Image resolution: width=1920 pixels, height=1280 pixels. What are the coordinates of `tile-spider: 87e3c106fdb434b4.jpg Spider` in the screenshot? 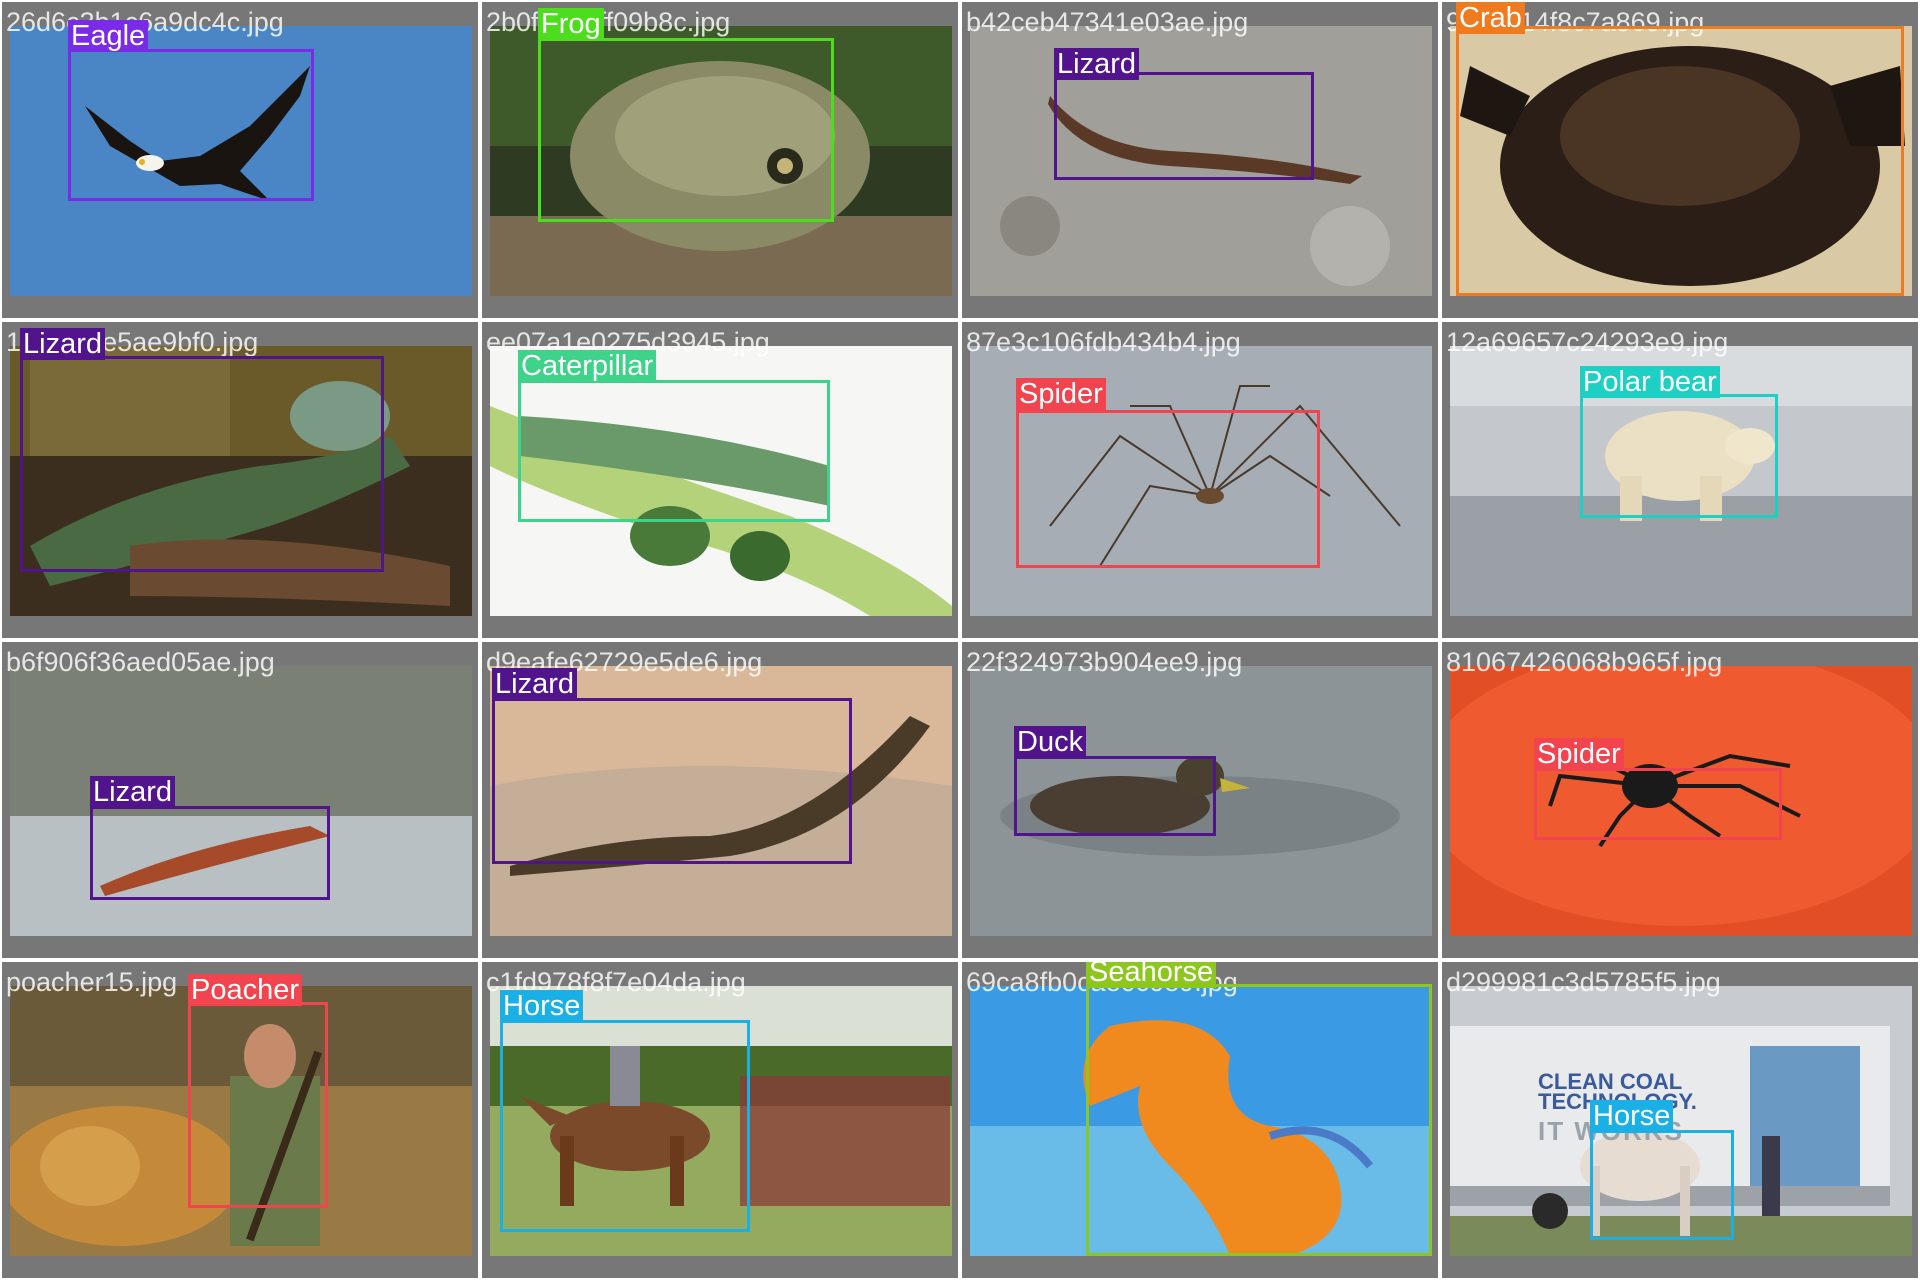 It's located at (1200, 480).